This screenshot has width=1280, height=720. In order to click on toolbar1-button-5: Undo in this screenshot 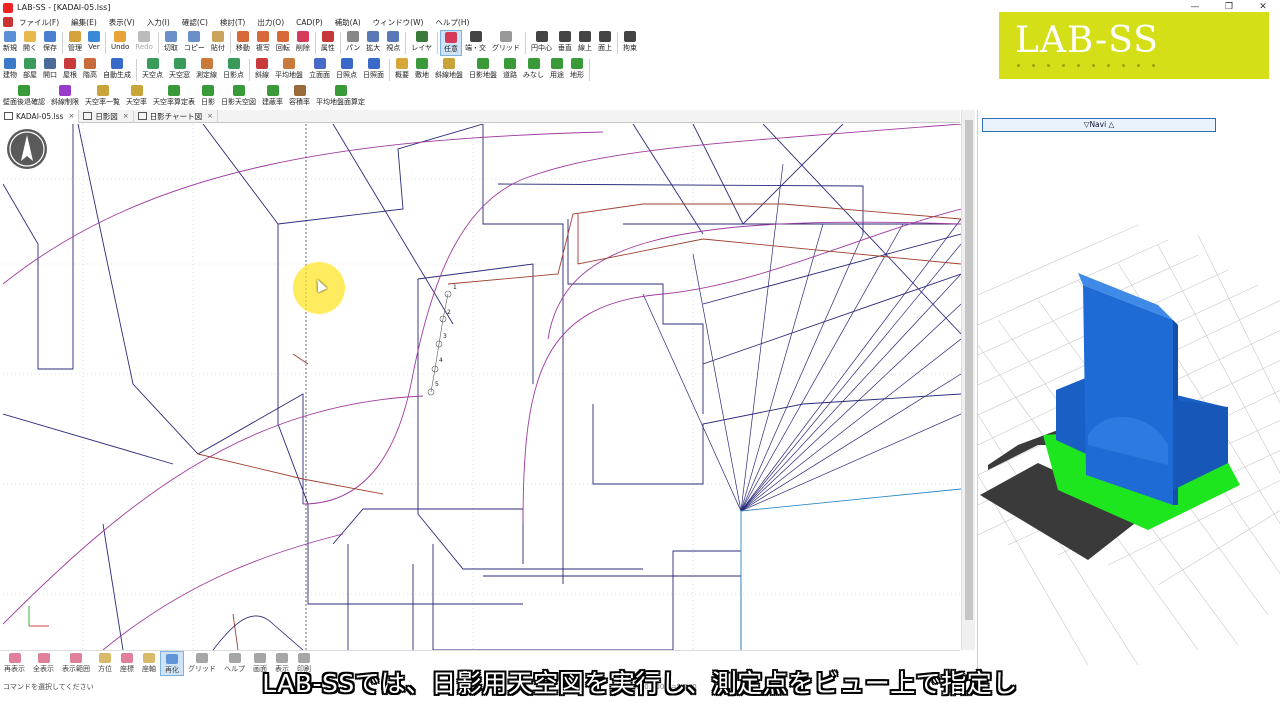, I will do `click(120, 43)`.